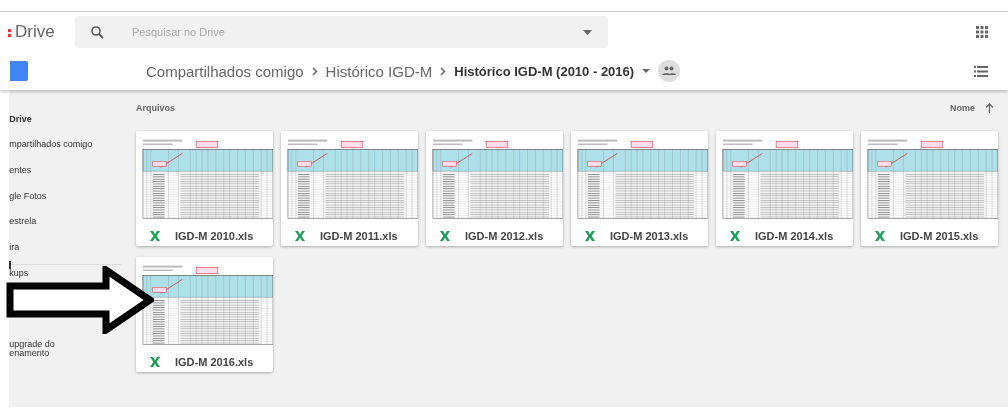 The image size is (1008, 408). Describe the element at coordinates (962, 108) in the screenshot. I see `sort-label: Nome` at that location.